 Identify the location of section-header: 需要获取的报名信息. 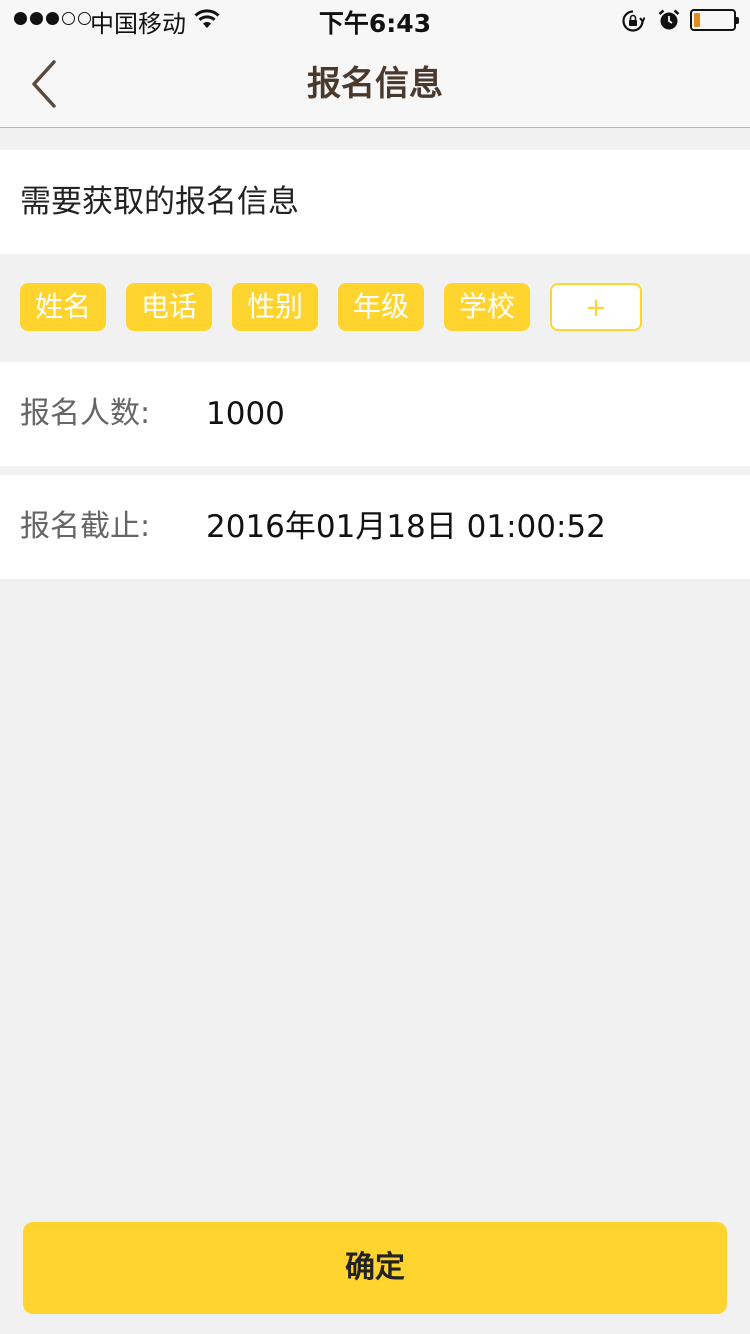
(375, 202).